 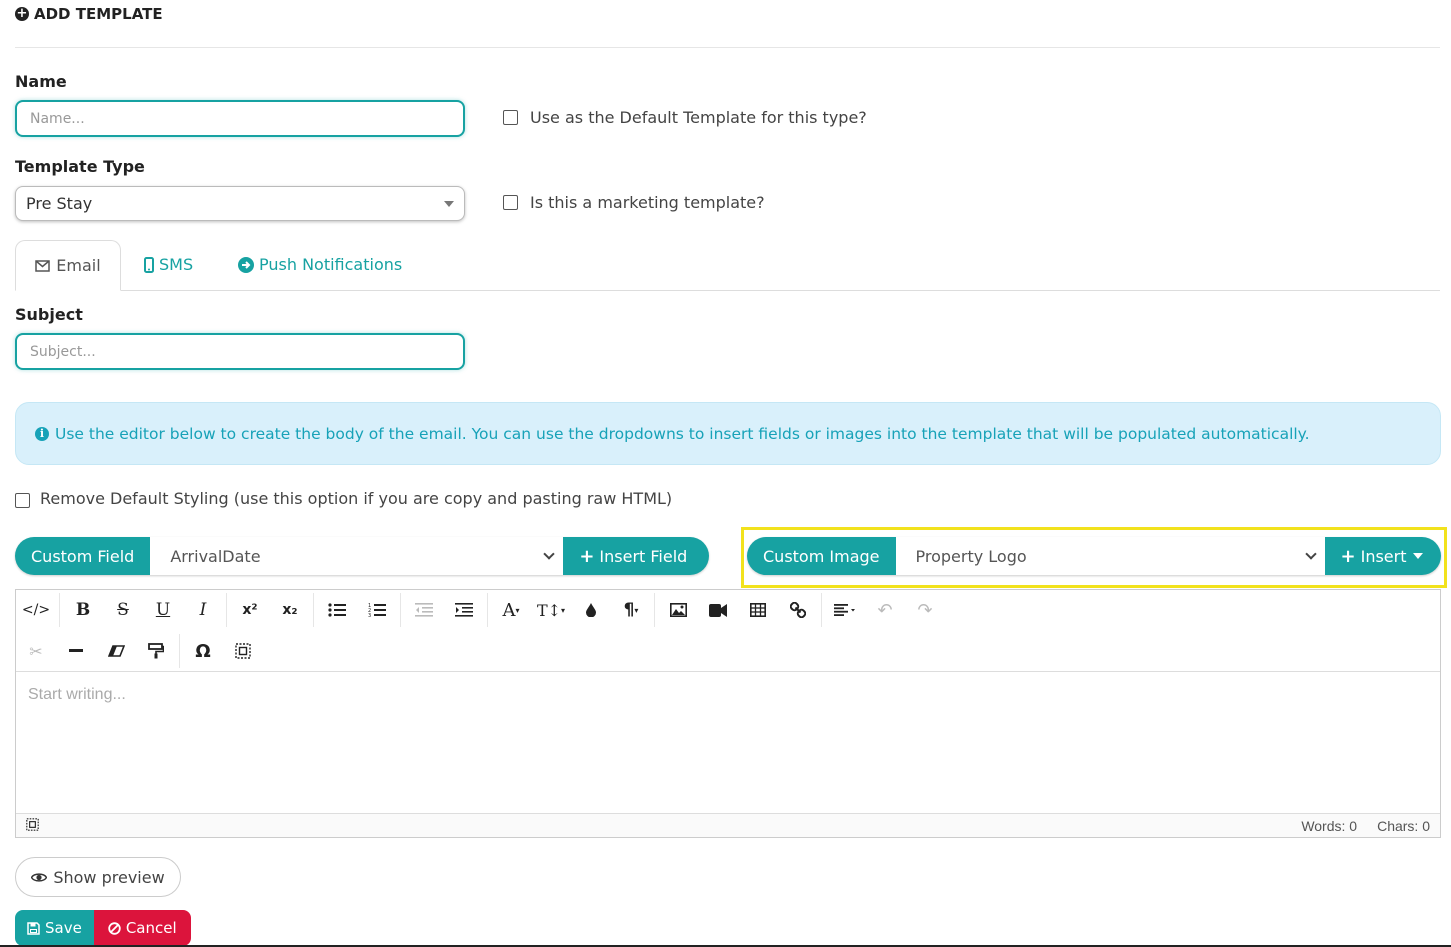 I want to click on custom-image-value: Property Logo, so click(x=971, y=556).